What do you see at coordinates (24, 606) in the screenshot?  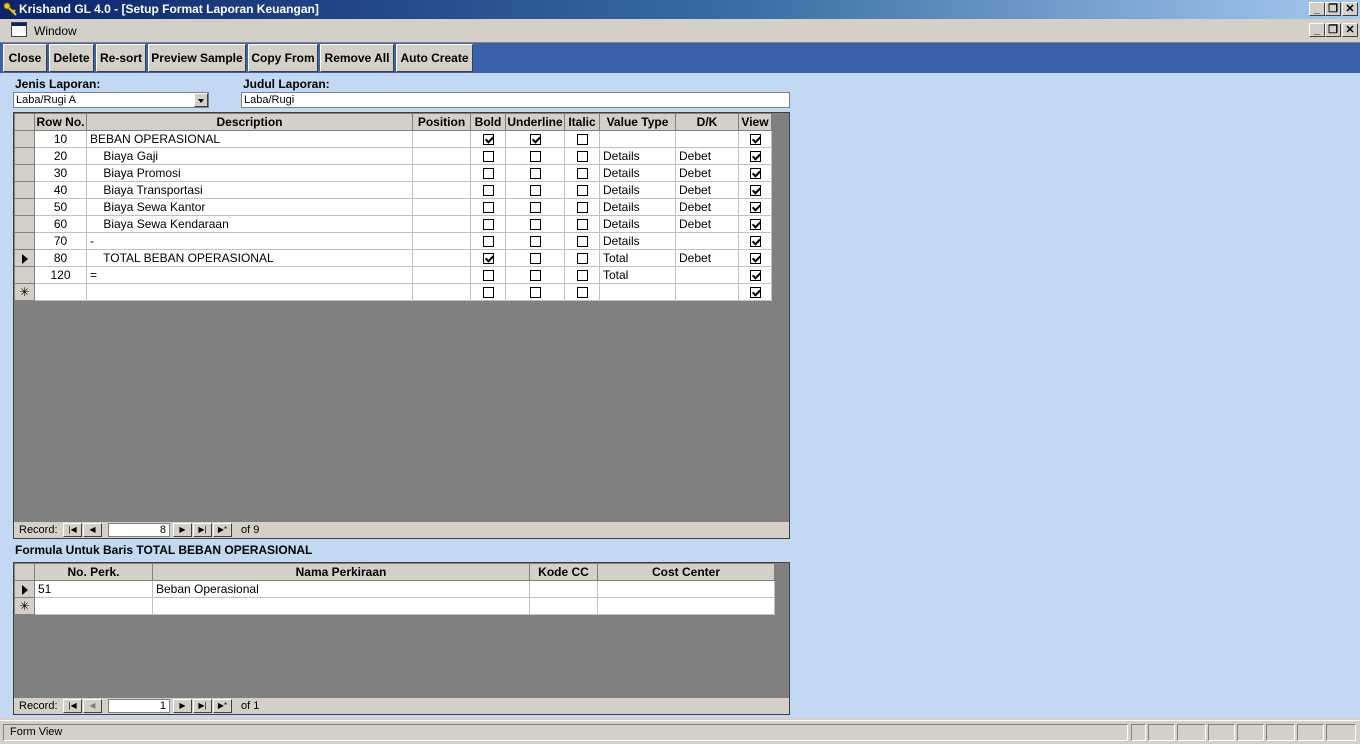 I see `new-record-selector: ✳` at bounding box center [24, 606].